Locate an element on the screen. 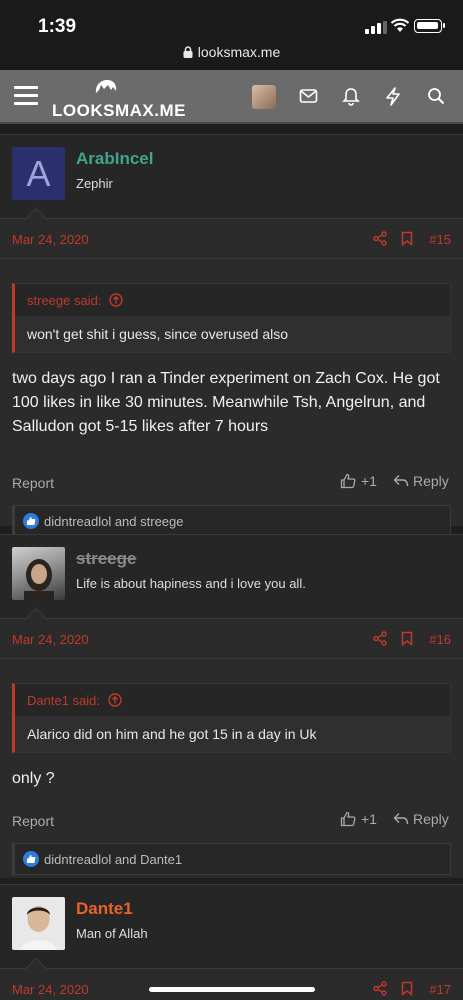 The image size is (463, 1000). post-meta: Mar 24, 2020 #15 is located at coordinates (231, 239).